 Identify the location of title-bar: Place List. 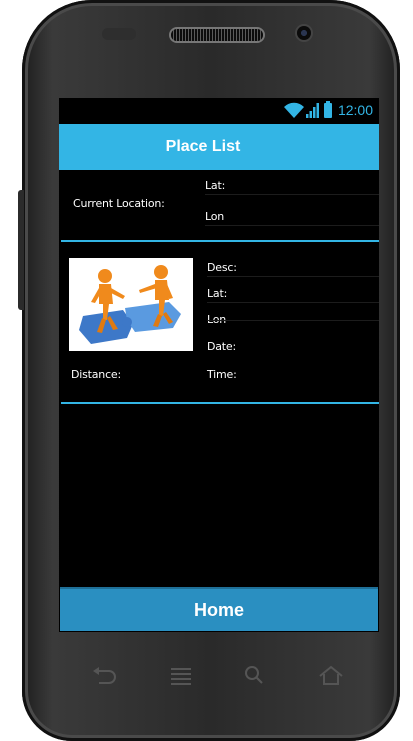
(219, 147).